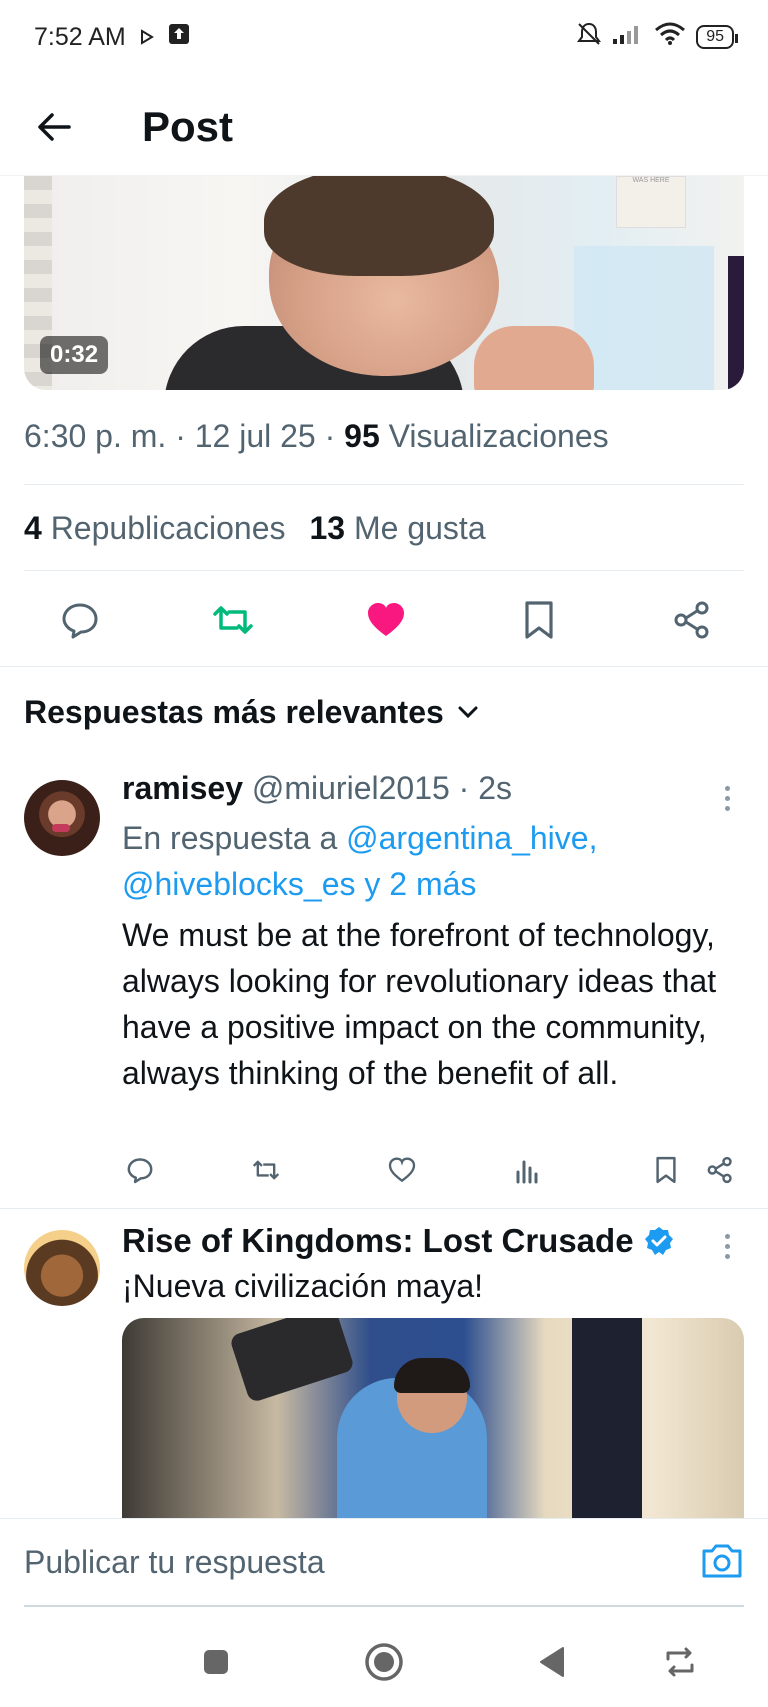  I want to click on rotate-icon, so click(680, 1662).